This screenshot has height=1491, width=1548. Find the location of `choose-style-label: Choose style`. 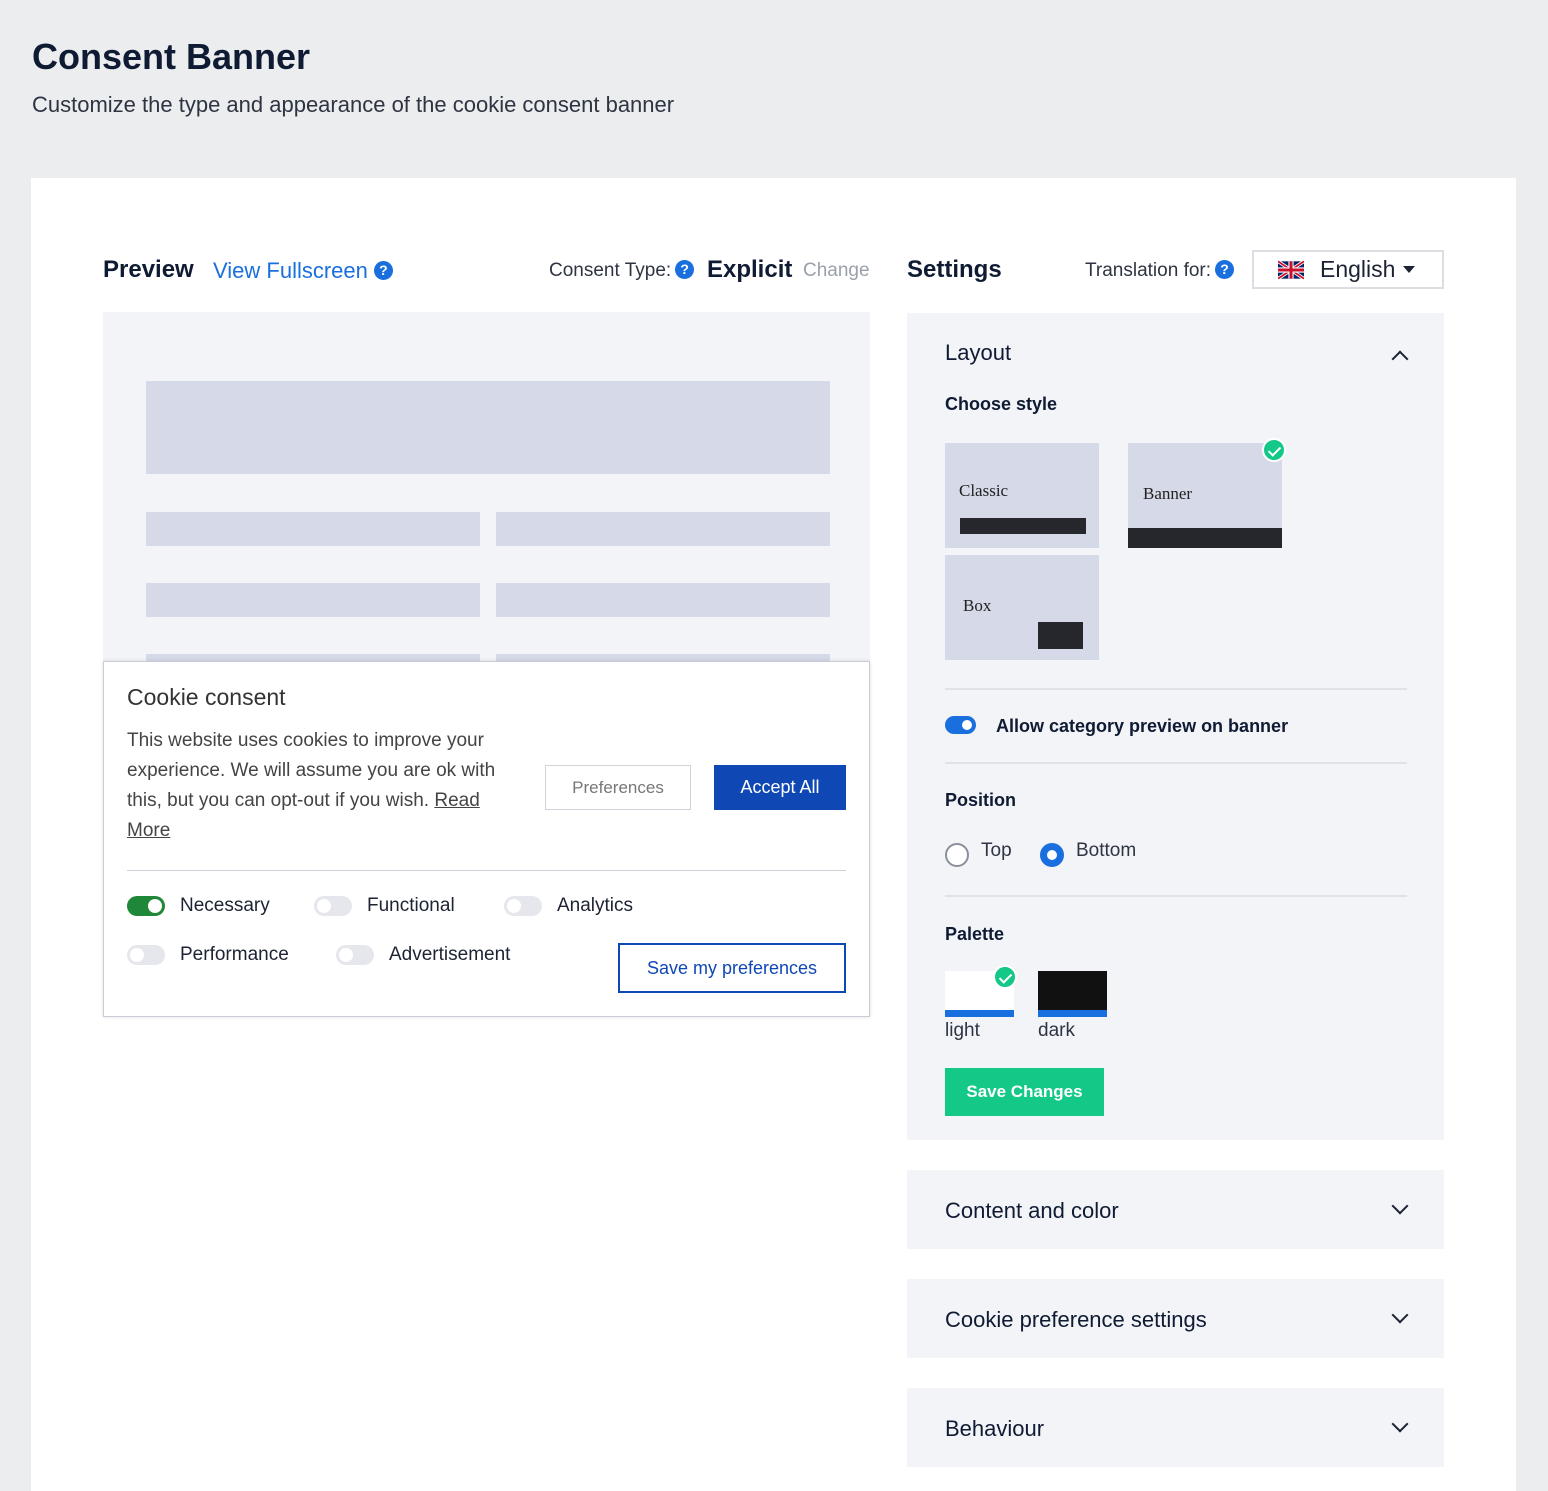

choose-style-label: Choose style is located at coordinates (1001, 404).